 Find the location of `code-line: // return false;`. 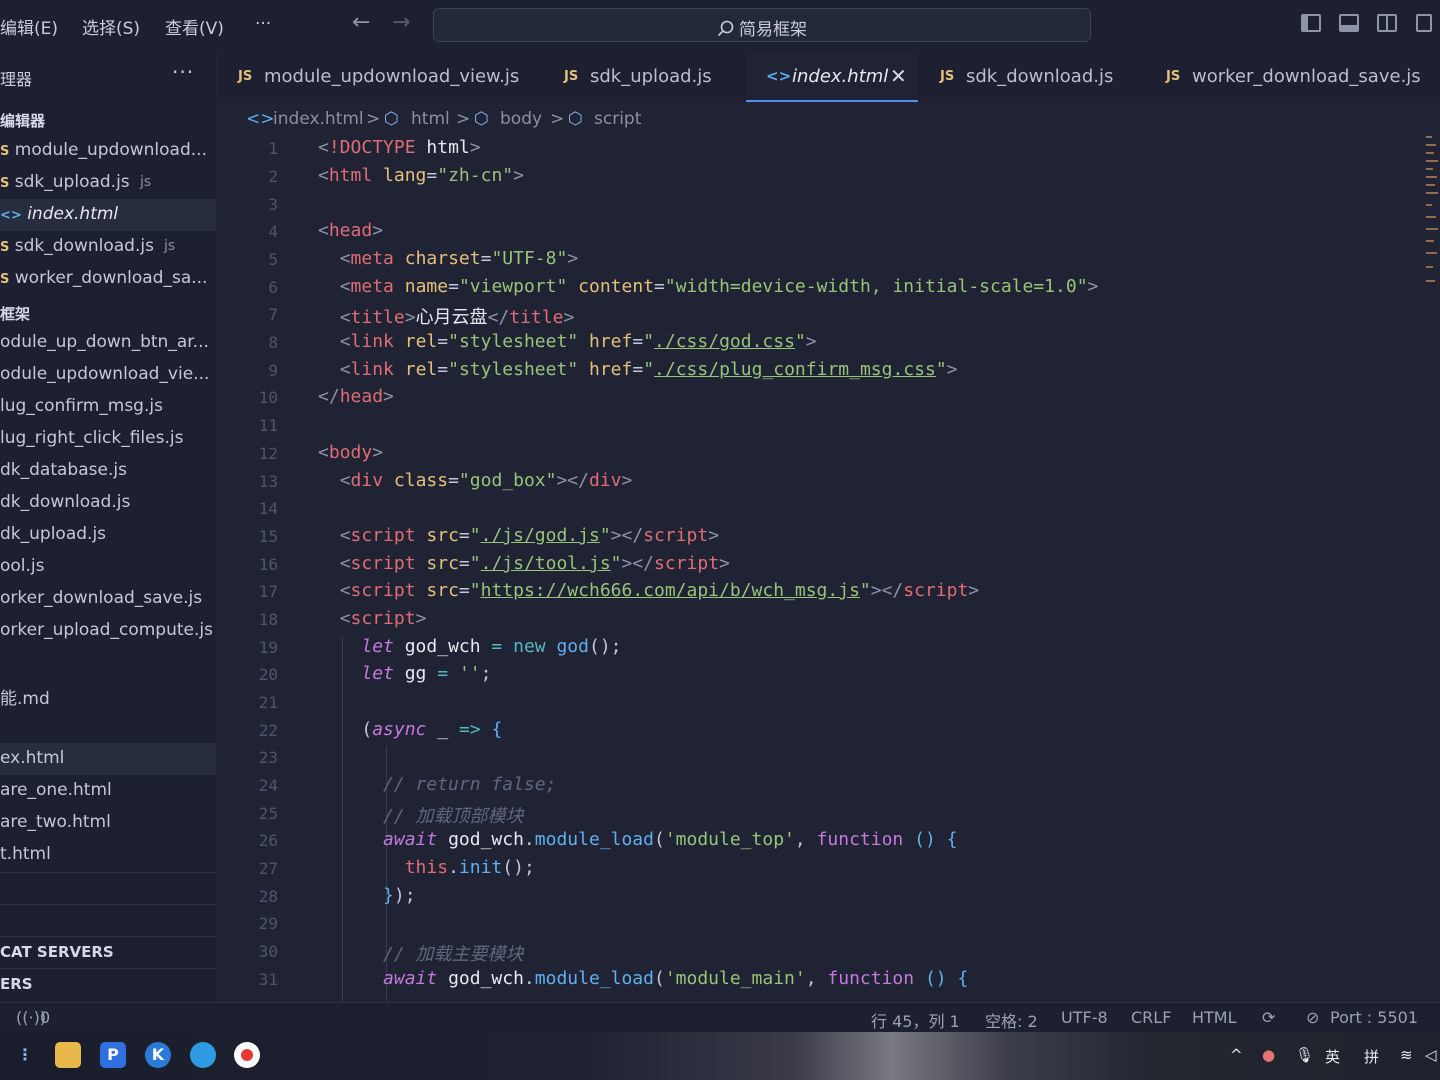

code-line: // return false; is located at coordinates (470, 784).